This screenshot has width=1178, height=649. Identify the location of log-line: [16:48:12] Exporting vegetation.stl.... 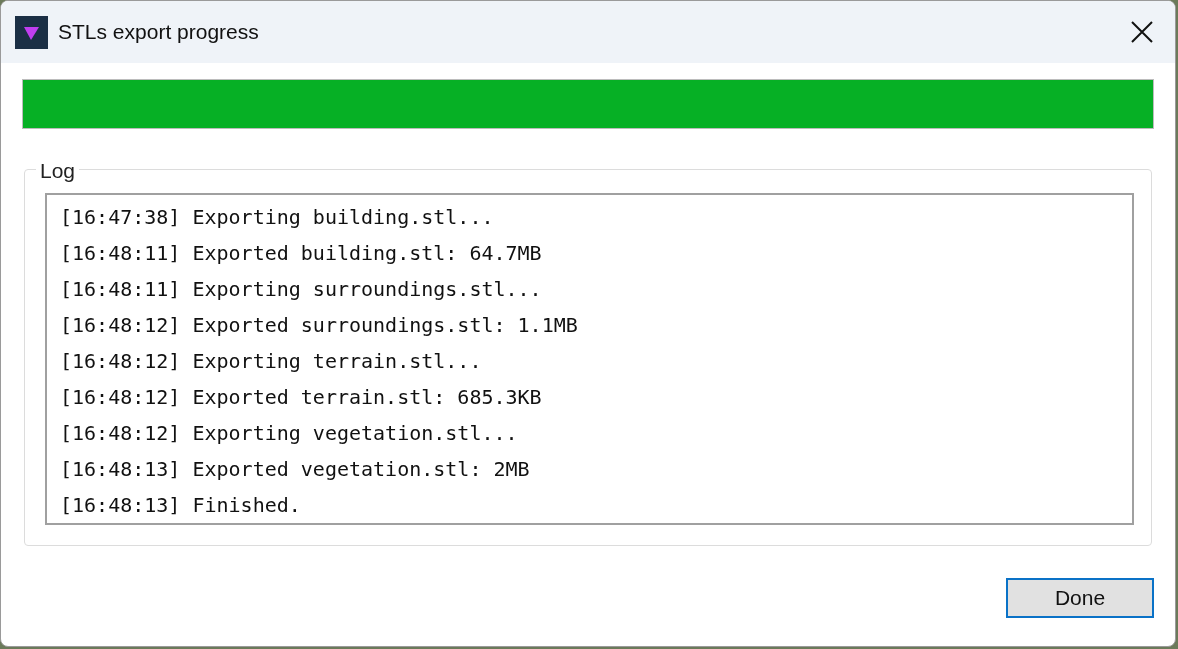
(289, 433).